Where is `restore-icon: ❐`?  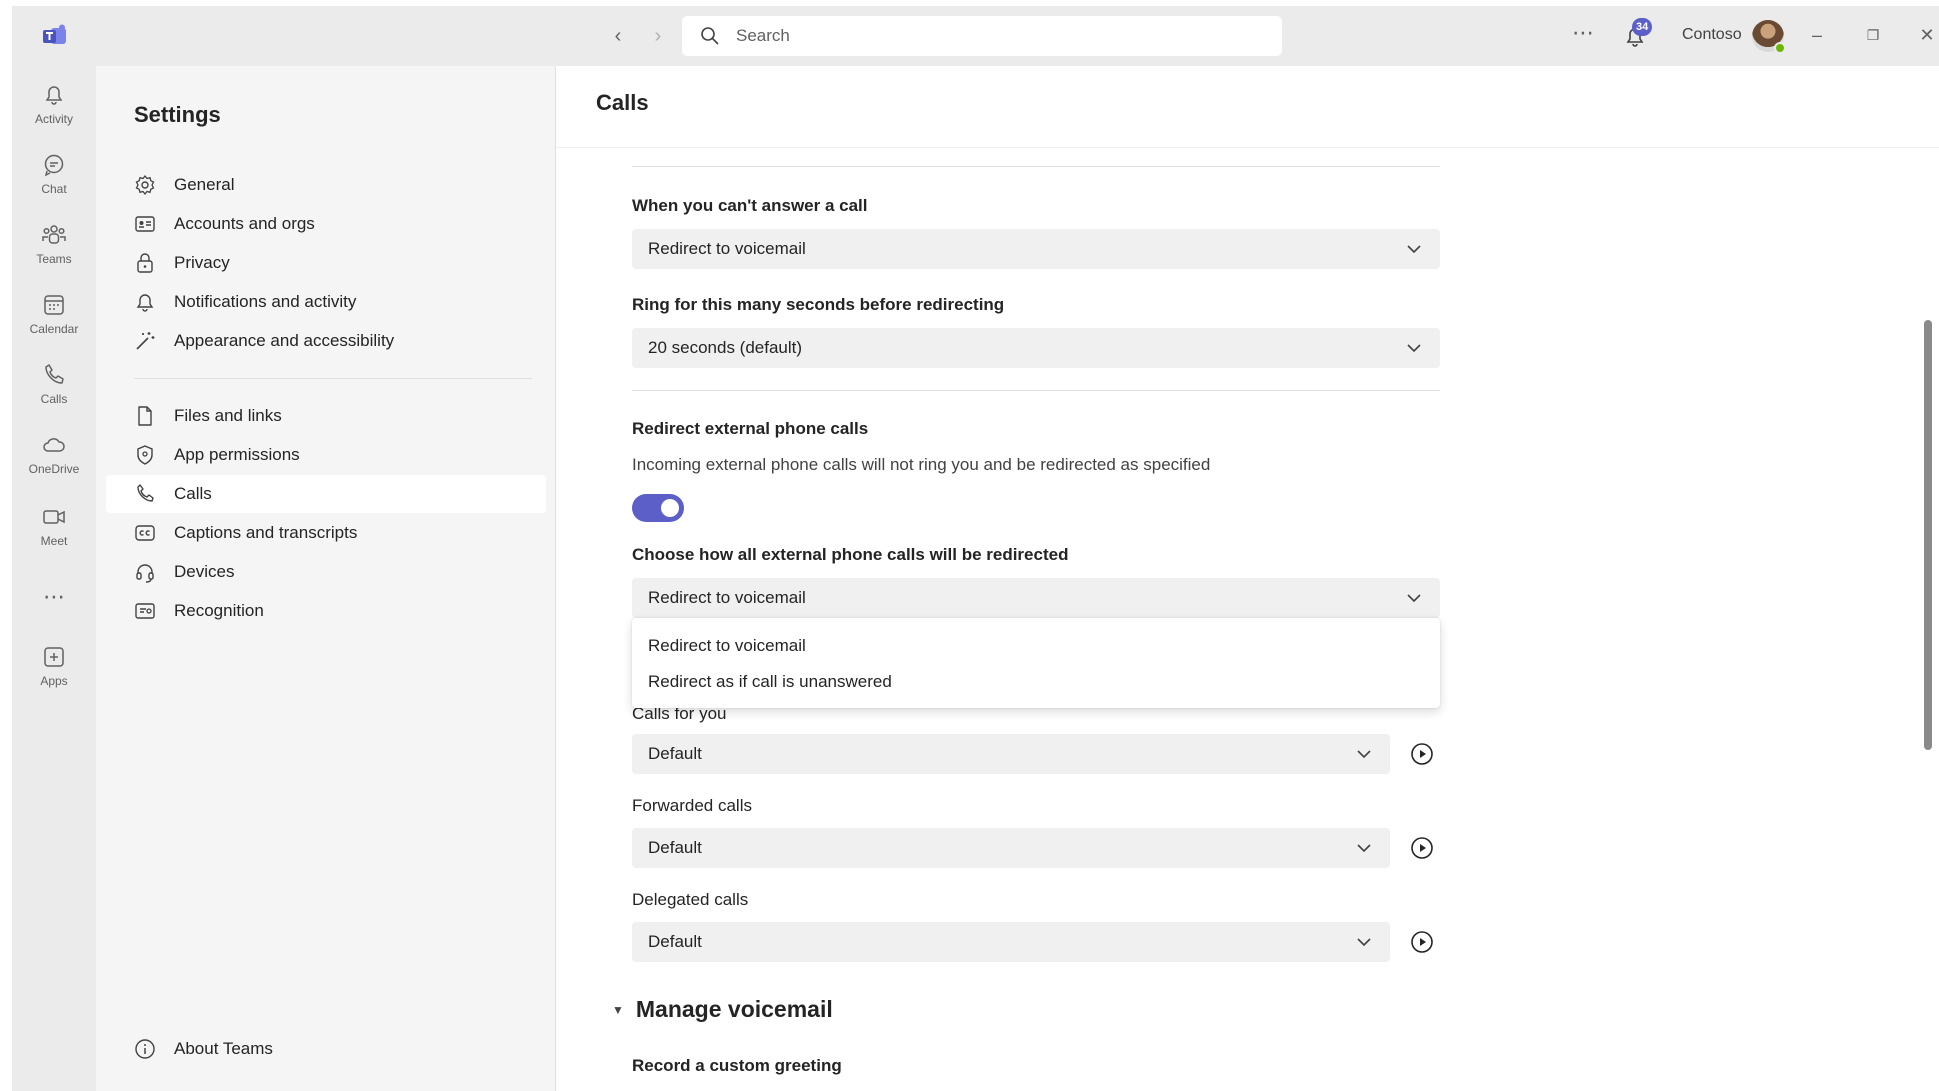
restore-icon: ❐ is located at coordinates (1873, 35).